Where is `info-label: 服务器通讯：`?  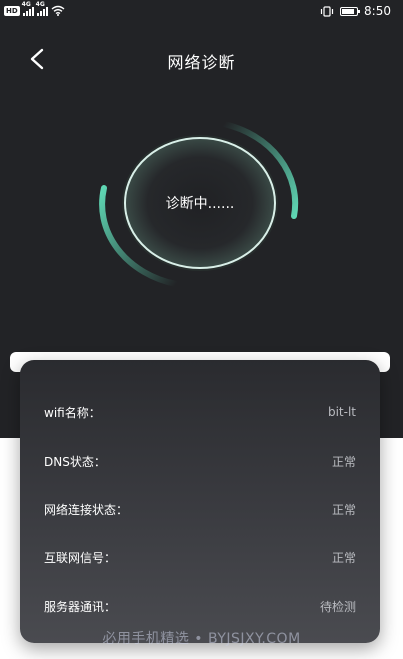
info-label: 服务器通讯： is located at coordinates (80, 606).